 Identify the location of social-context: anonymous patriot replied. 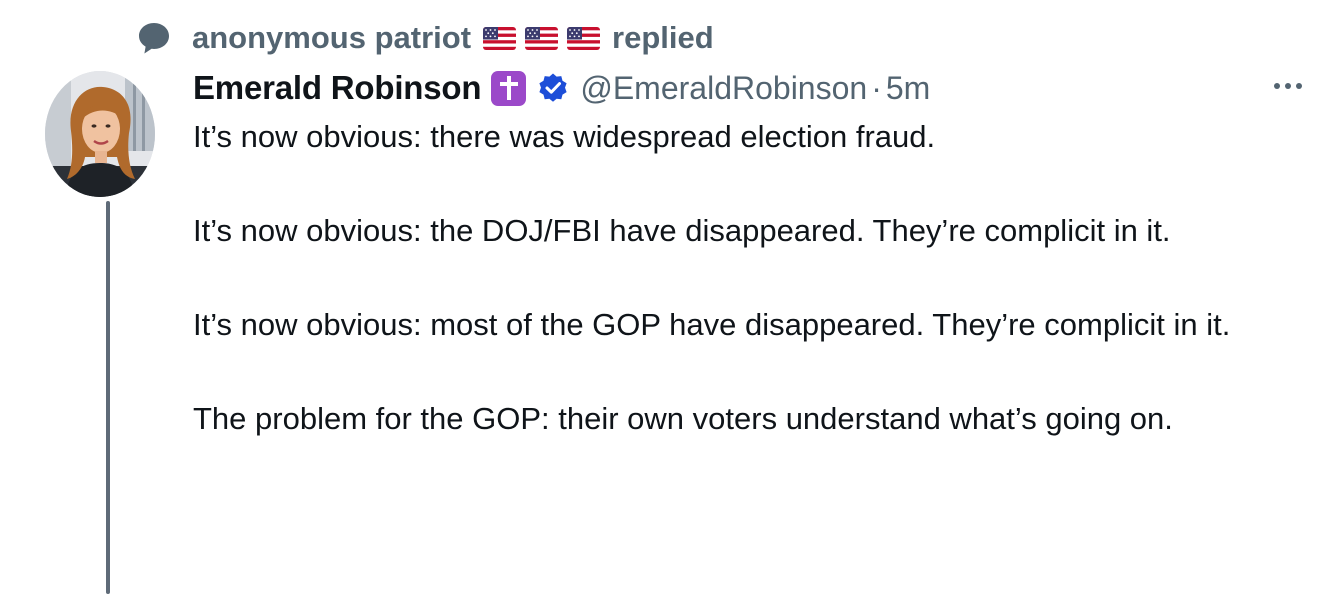
(424, 38).